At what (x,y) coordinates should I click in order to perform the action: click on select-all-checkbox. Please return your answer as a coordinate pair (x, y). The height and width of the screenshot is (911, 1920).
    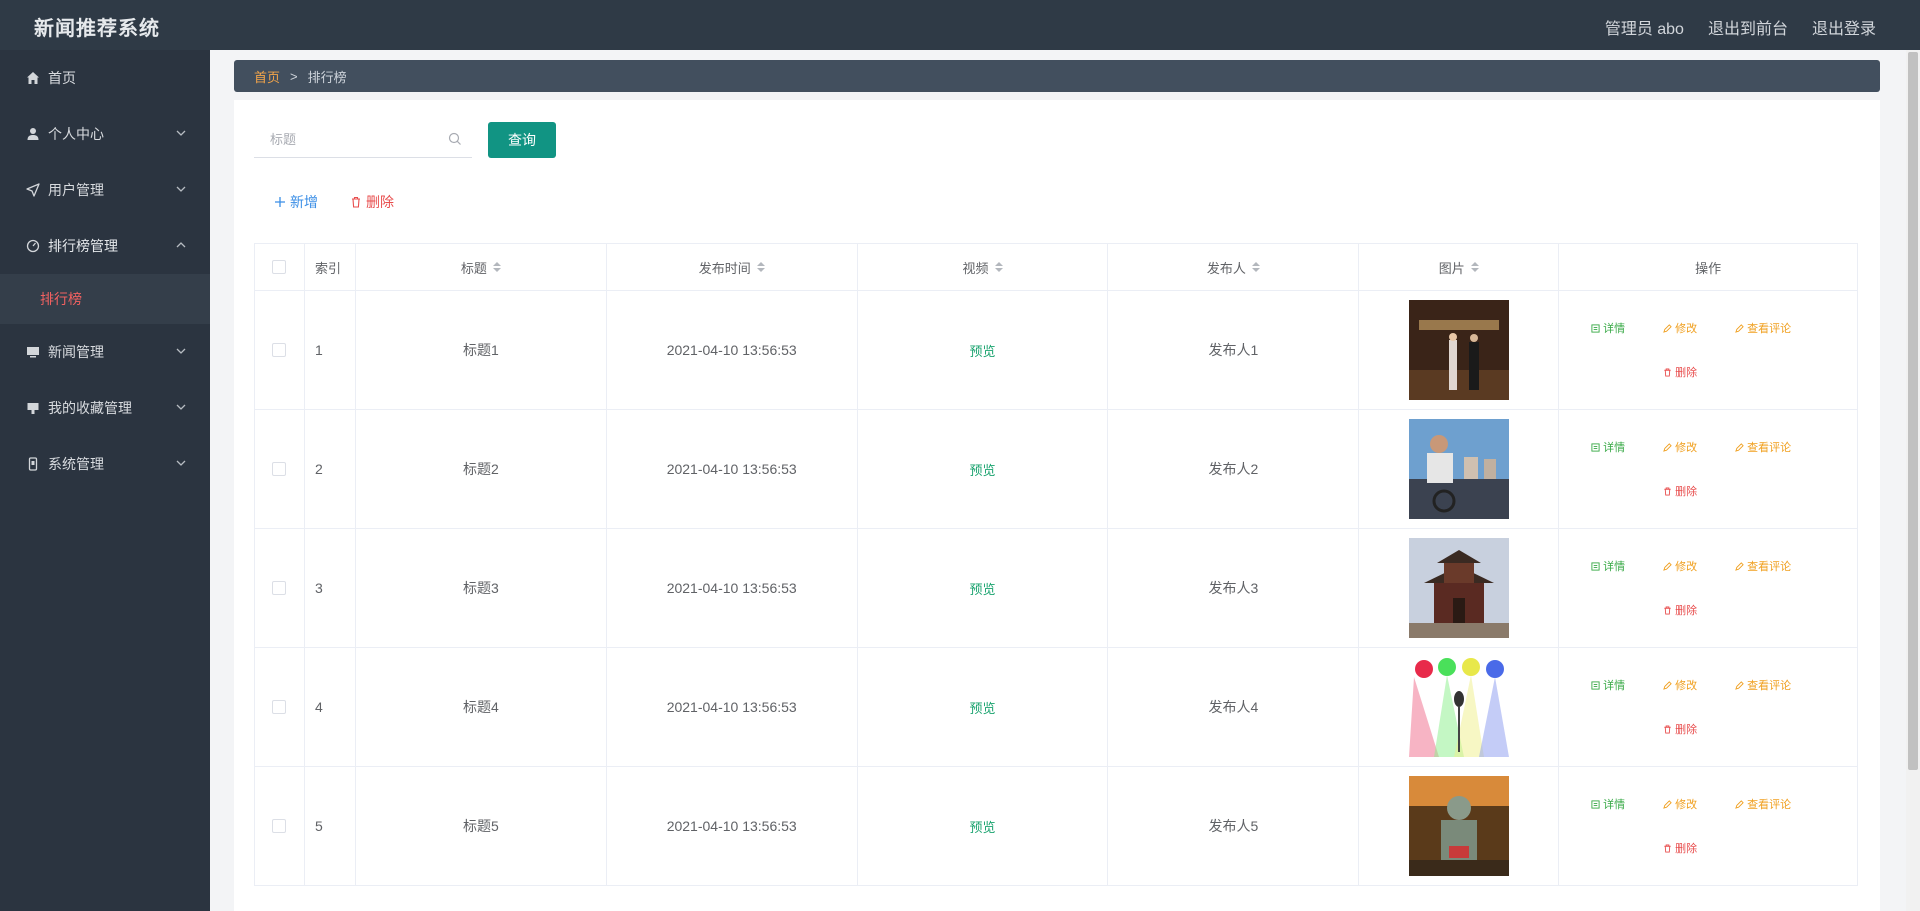
    Looking at the image, I should click on (279, 267).